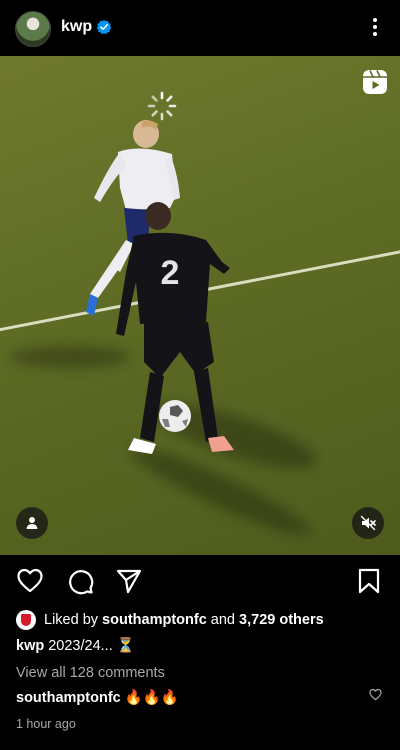 The image size is (400, 750). I want to click on mute-icon, so click(368, 523).